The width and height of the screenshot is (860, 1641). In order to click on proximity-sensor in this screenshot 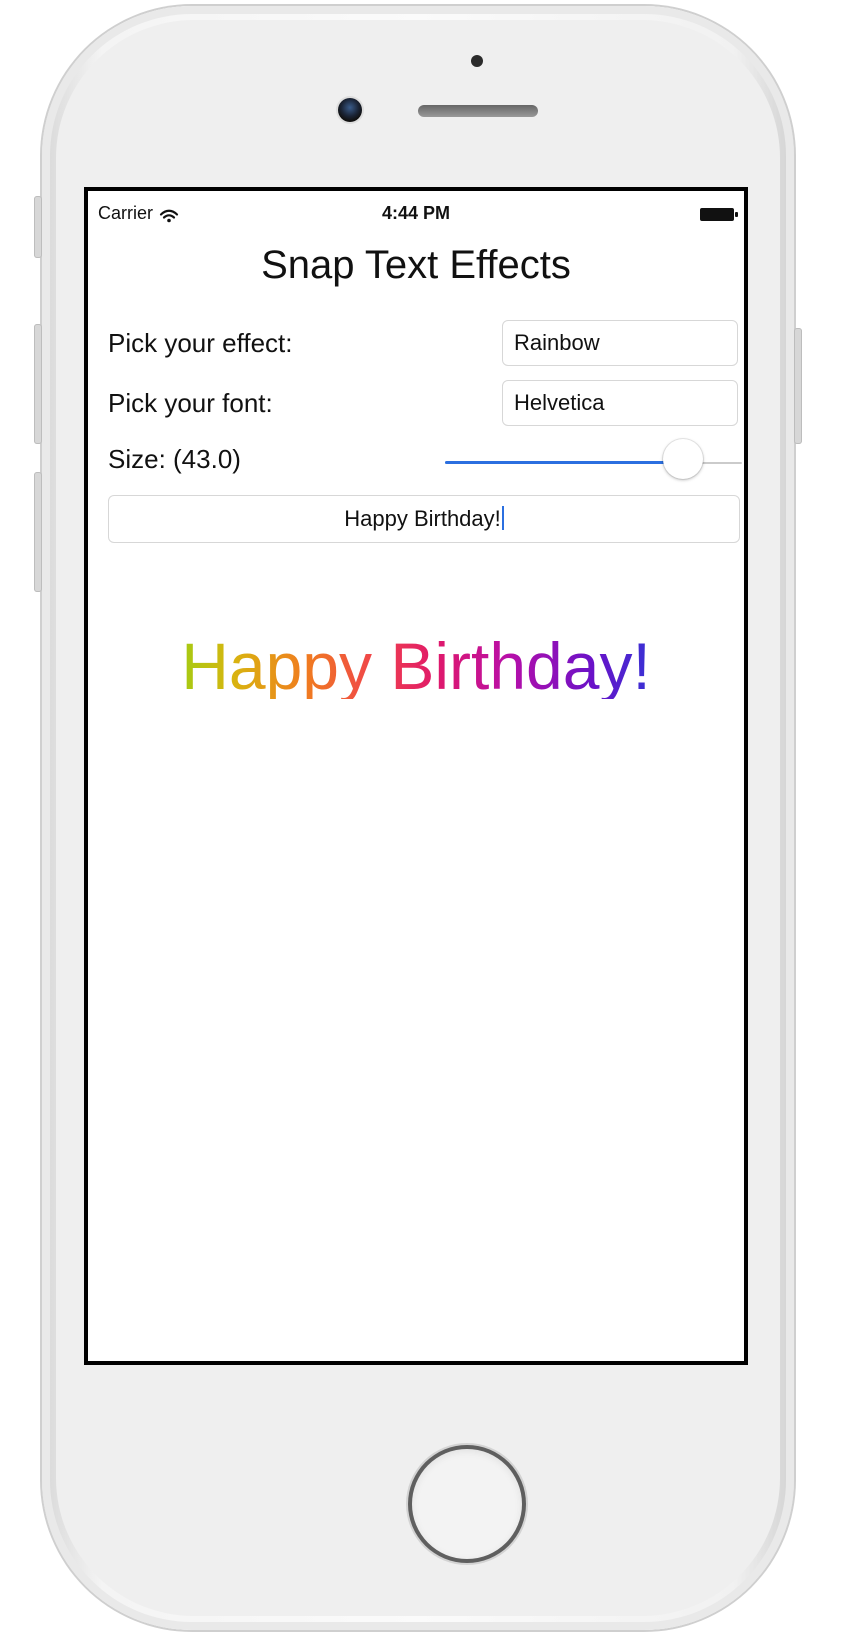, I will do `click(477, 61)`.